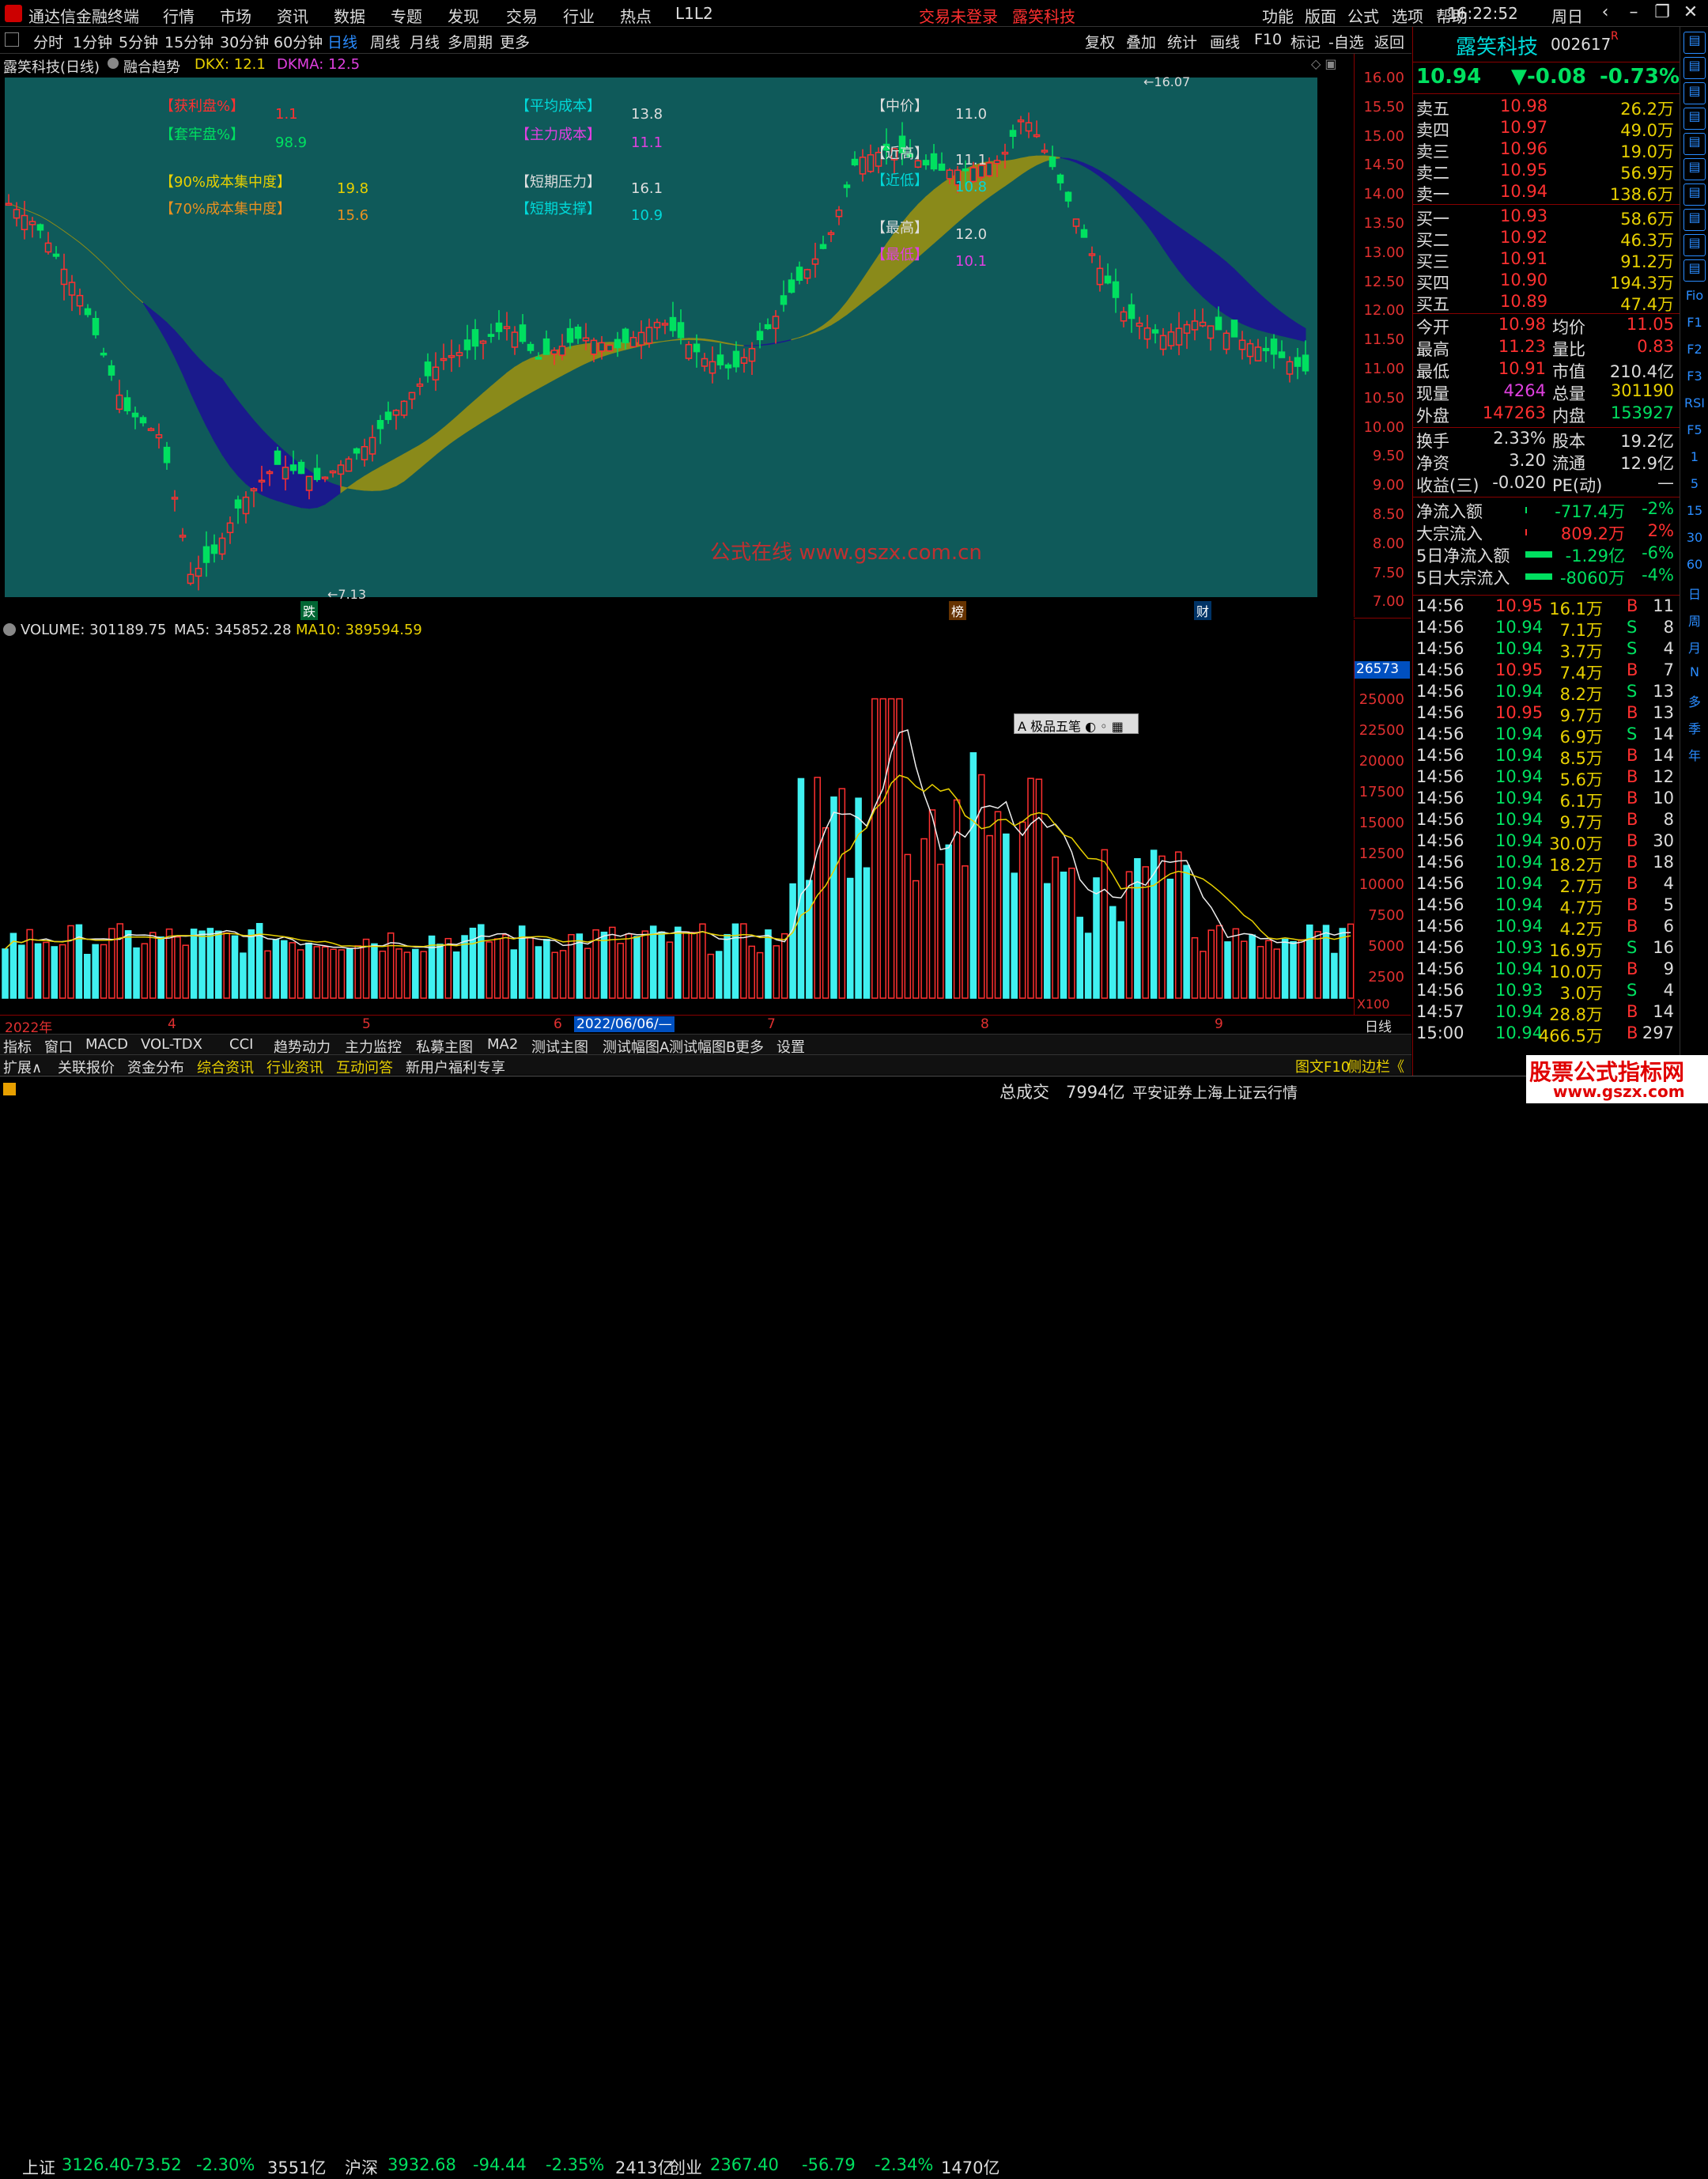 This screenshot has height=2179, width=1708. Describe the element at coordinates (155, 1067) in the screenshot. I see `info-tab-2: 资金分布` at that location.